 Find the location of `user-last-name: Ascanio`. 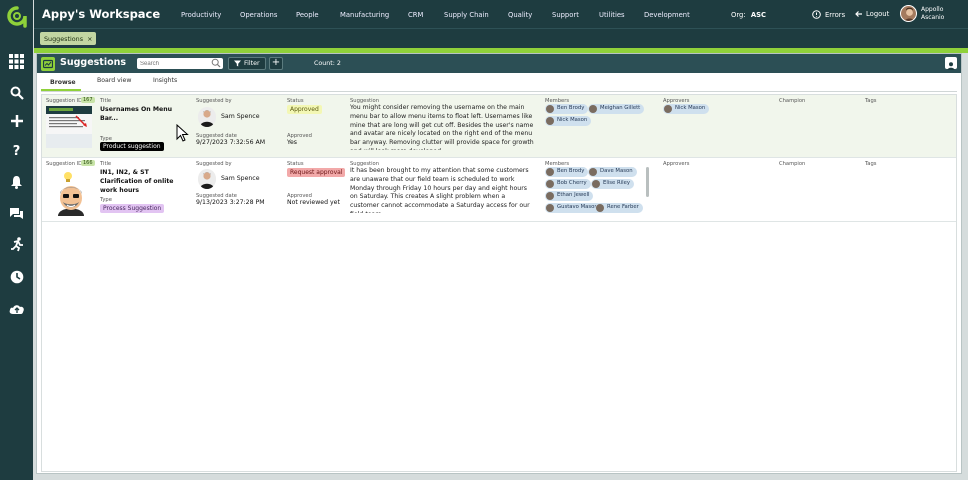

user-last-name: Ascanio is located at coordinates (933, 17).